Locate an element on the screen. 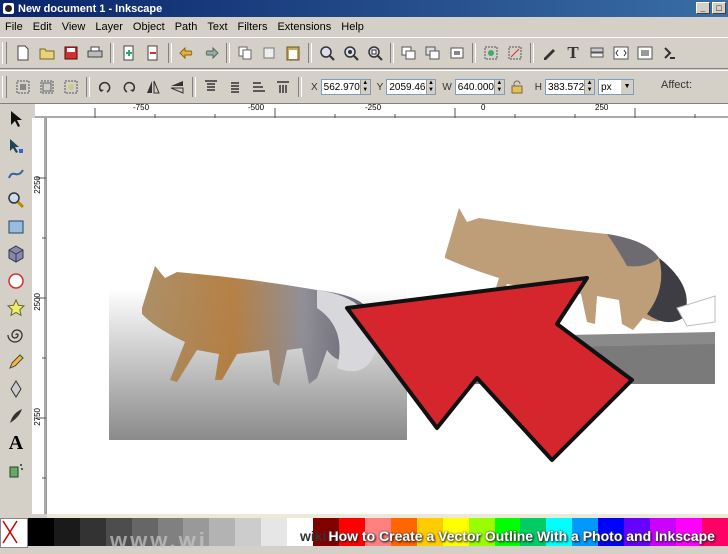  x-input: 562.970 ▲ ▼ is located at coordinates (345, 87).